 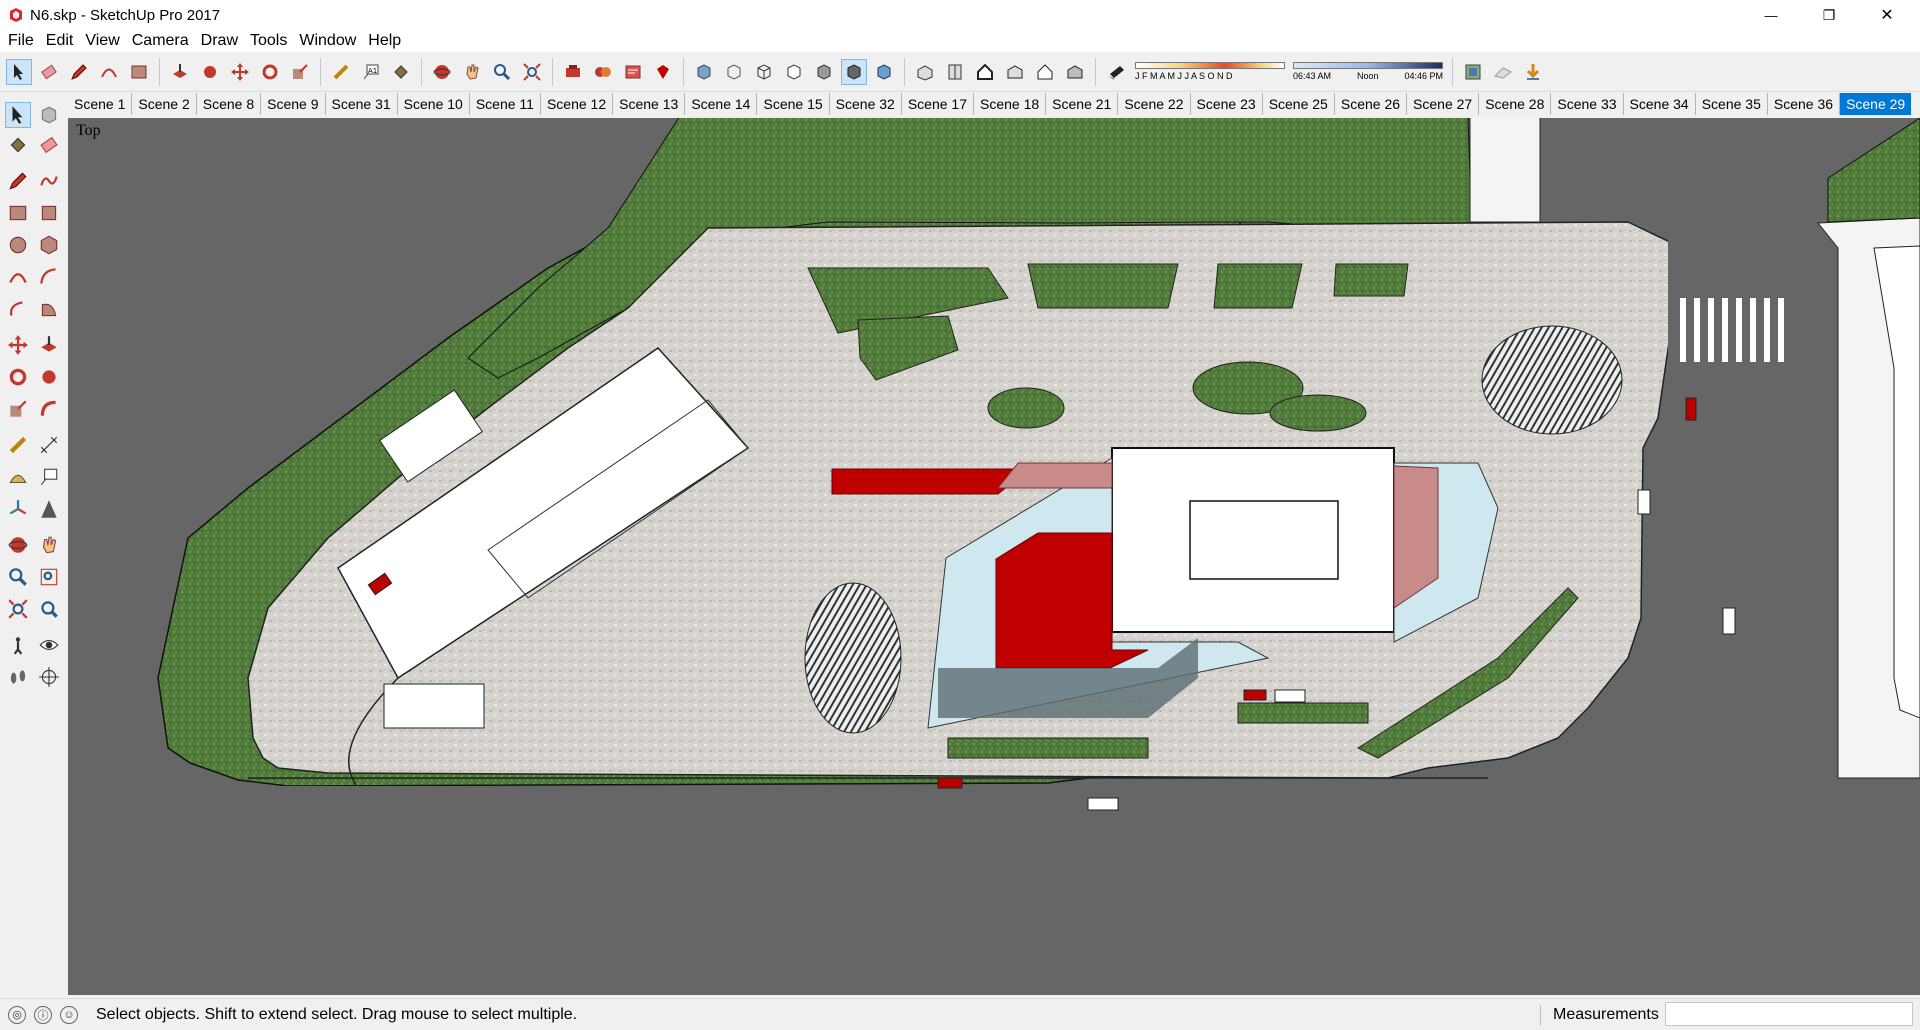 What do you see at coordinates (384, 41) in the screenshot?
I see `menu-help: Help` at bounding box center [384, 41].